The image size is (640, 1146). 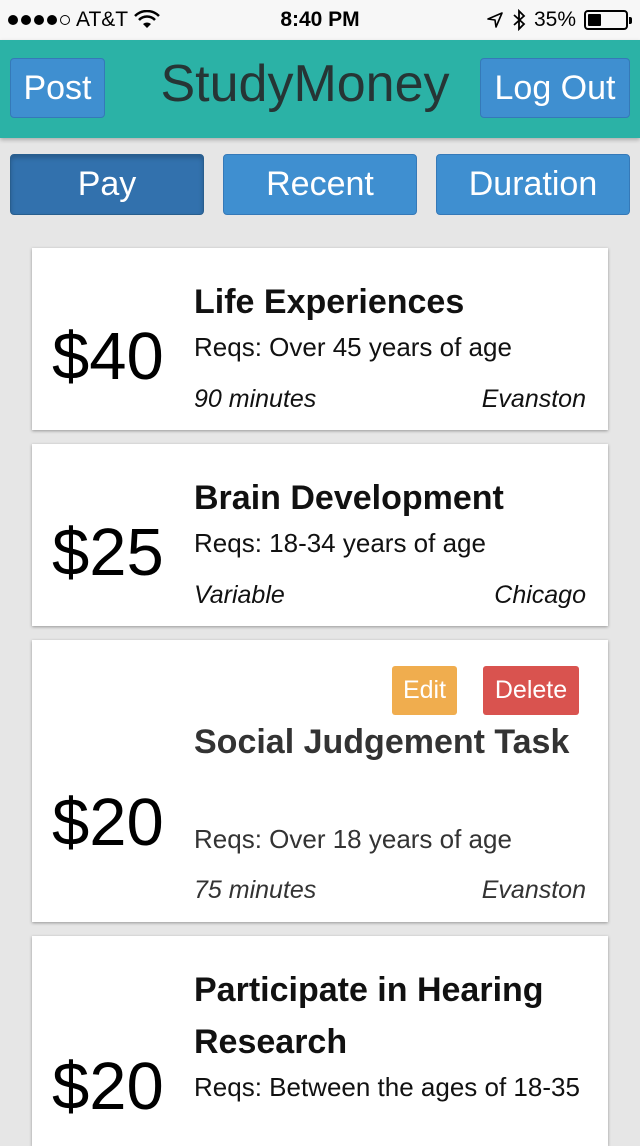 What do you see at coordinates (239, 595) in the screenshot?
I see `study-duration: Variable` at bounding box center [239, 595].